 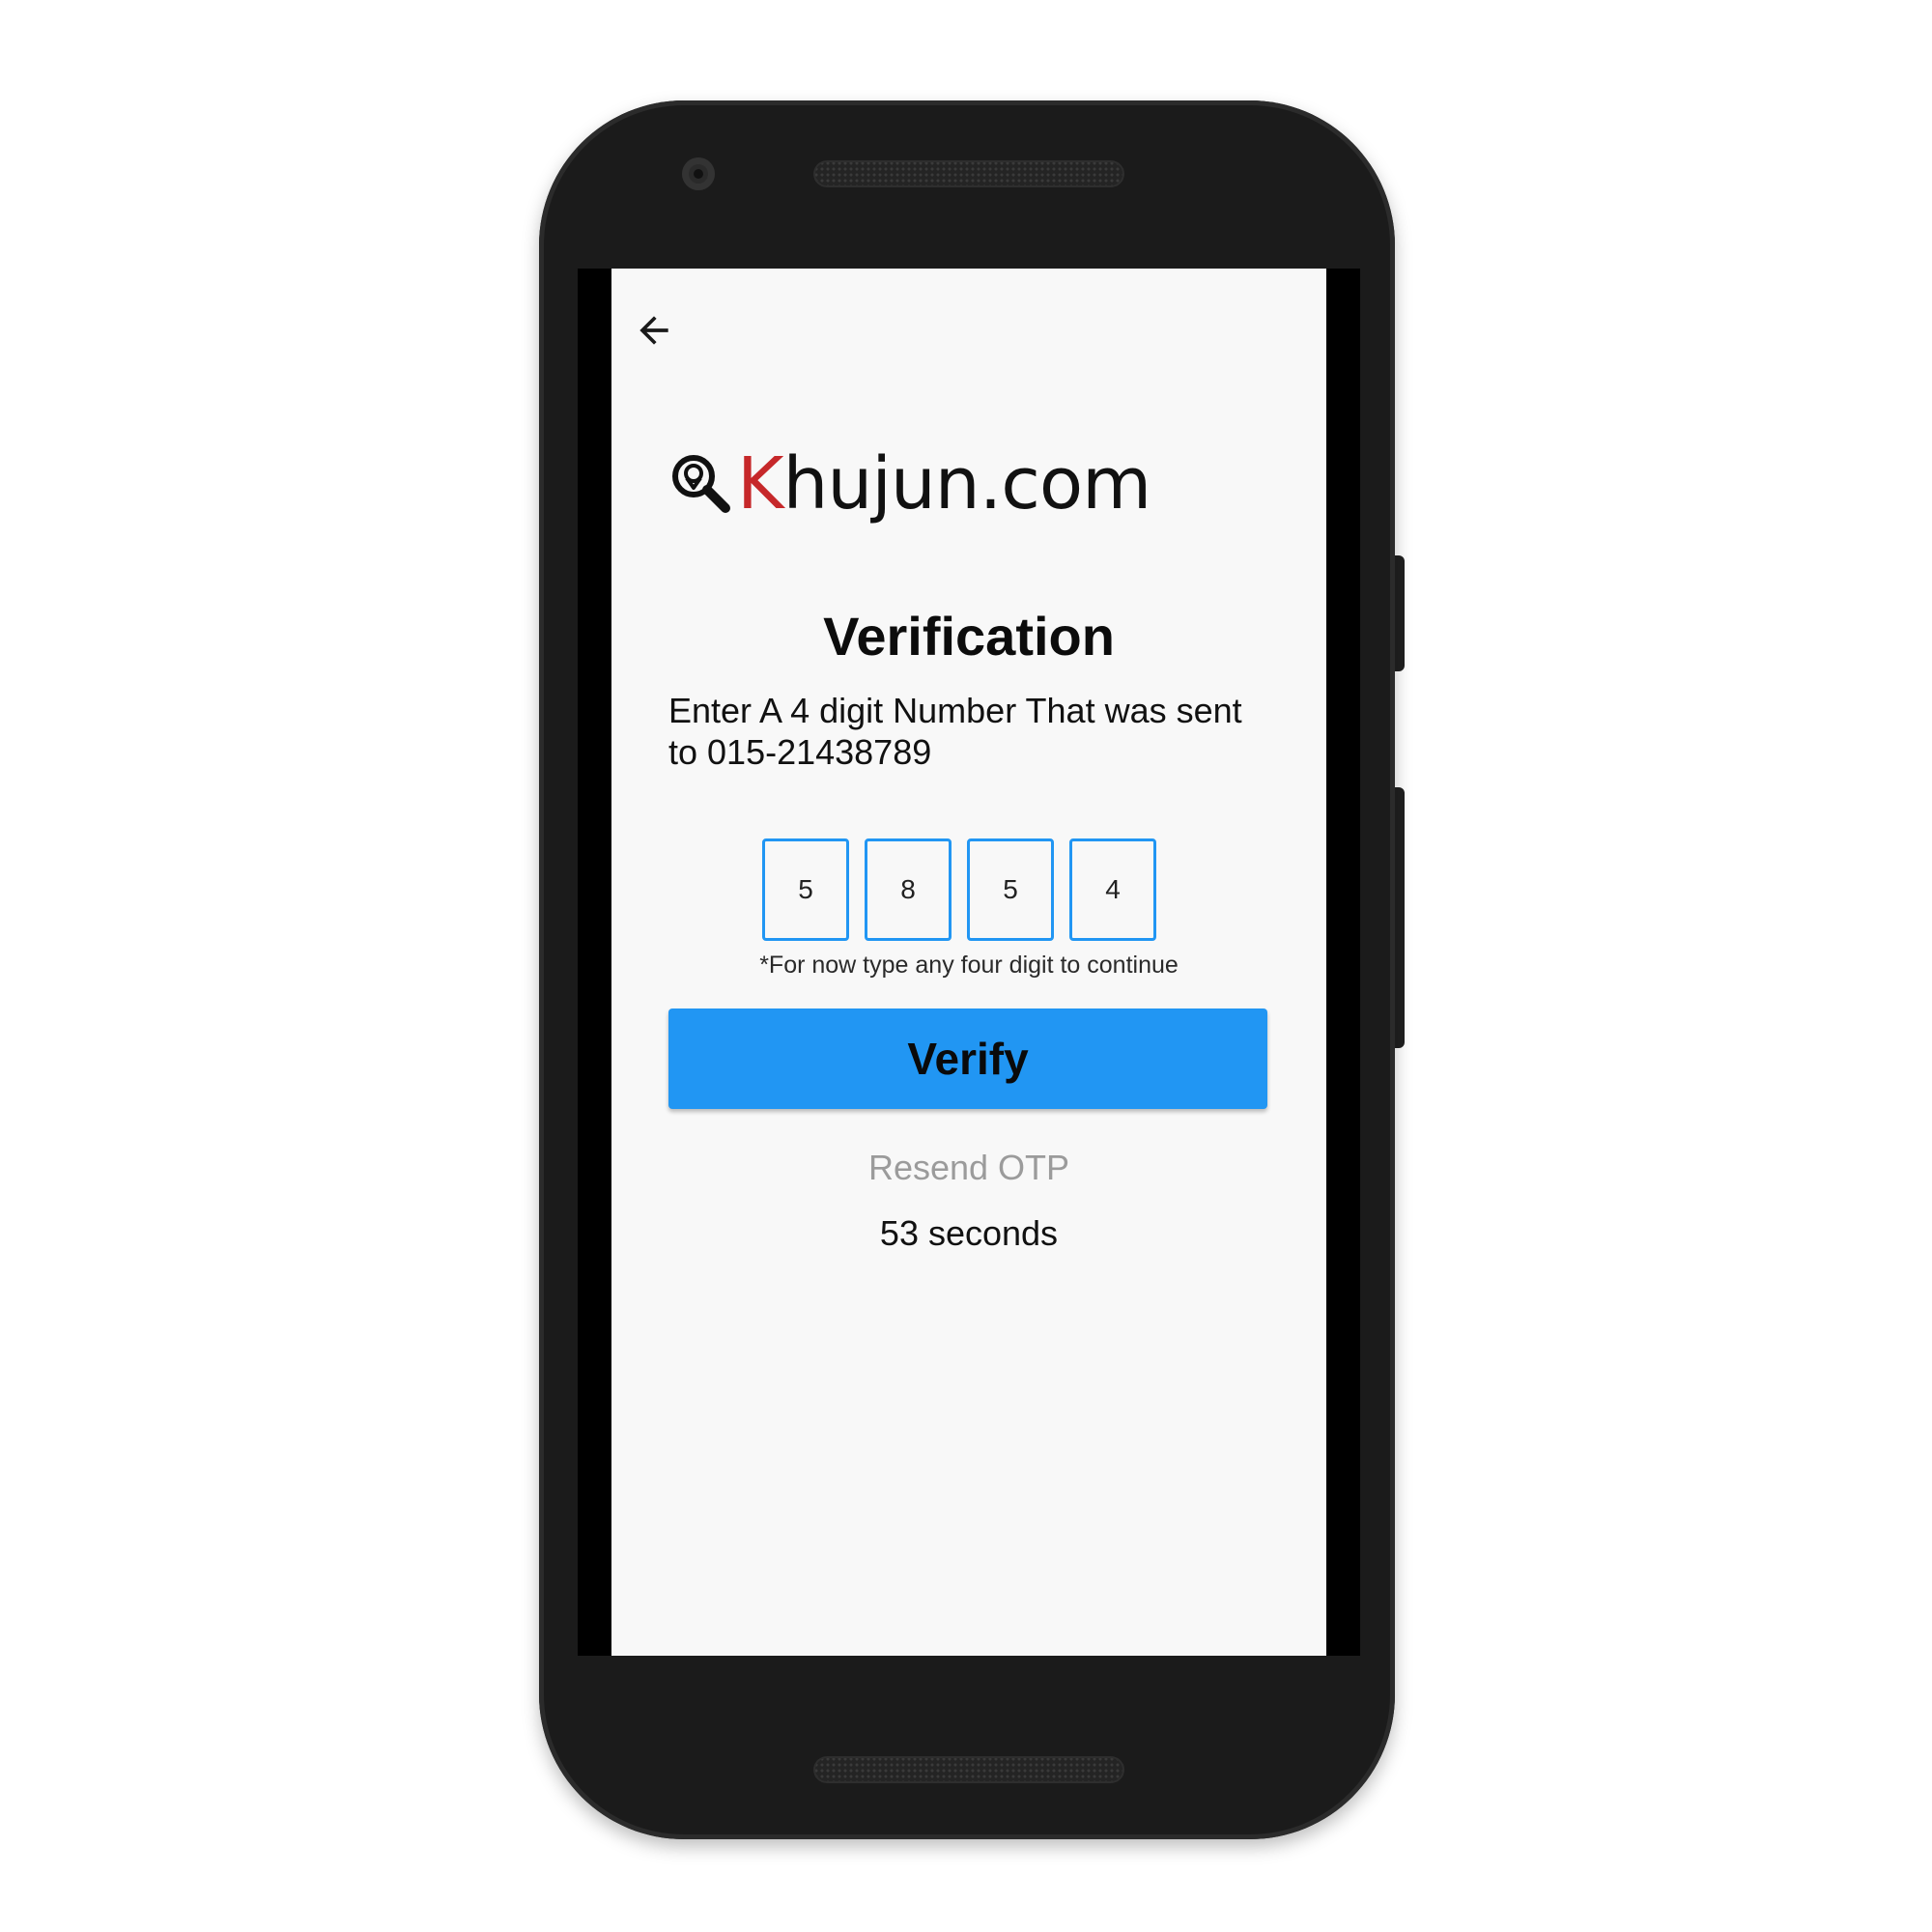 I want to click on otp-input-group: 5 8 5 4, so click(x=959, y=889).